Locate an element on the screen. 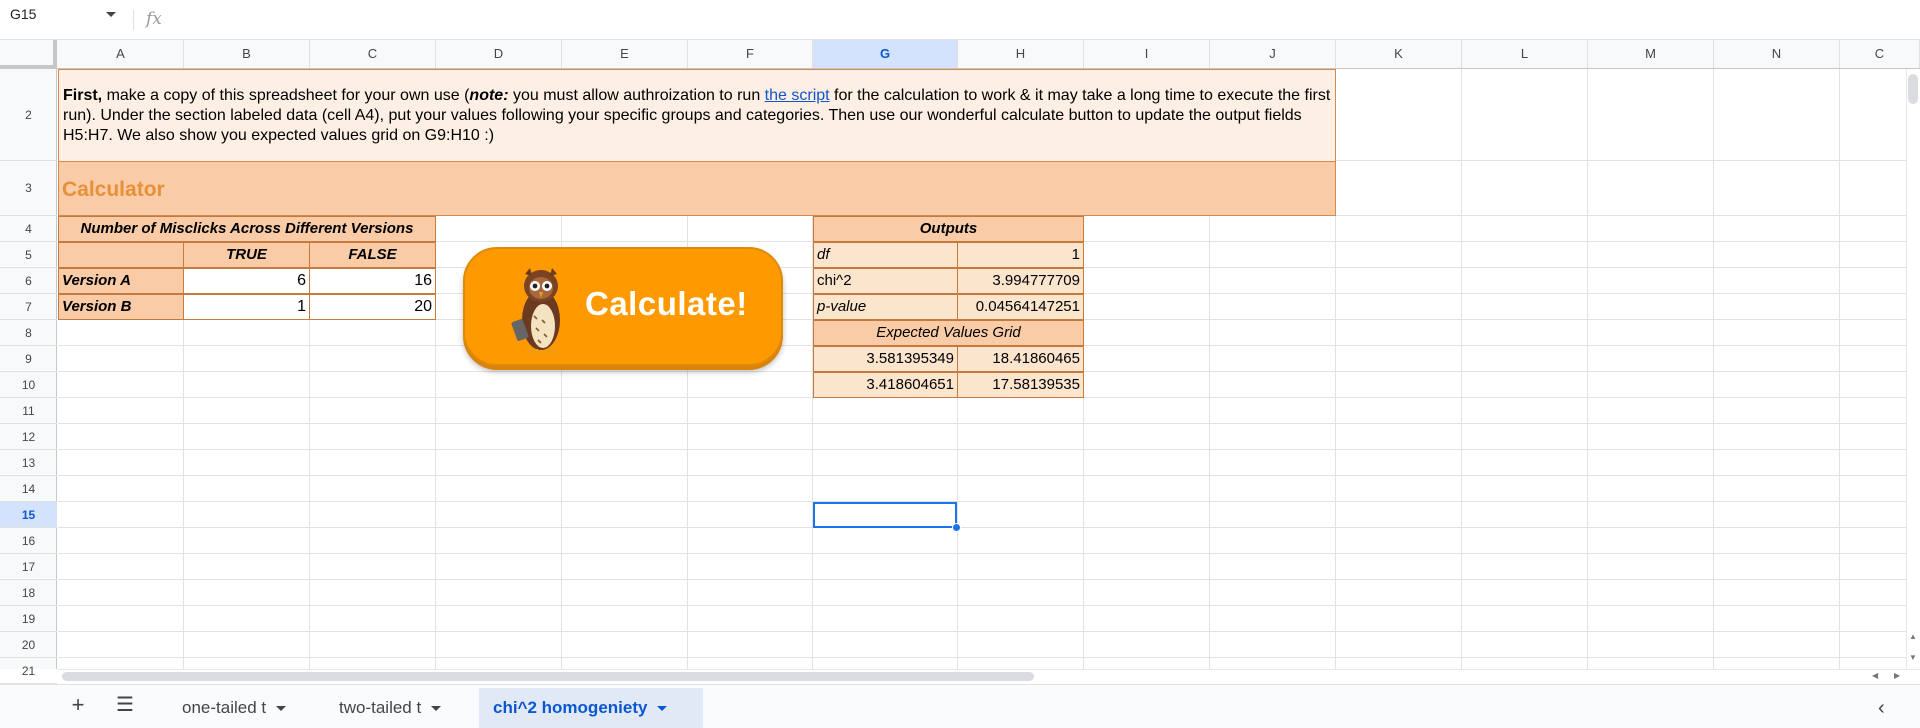 This screenshot has width=1920, height=728. row-header-16: 16 is located at coordinates (28, 541).